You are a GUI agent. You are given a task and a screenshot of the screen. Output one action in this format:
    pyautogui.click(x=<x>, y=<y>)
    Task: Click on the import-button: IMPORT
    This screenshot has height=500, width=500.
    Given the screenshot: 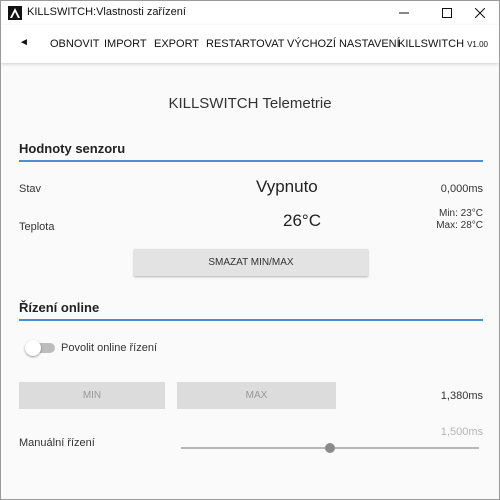 What is the action you would take?
    pyautogui.click(x=125, y=44)
    